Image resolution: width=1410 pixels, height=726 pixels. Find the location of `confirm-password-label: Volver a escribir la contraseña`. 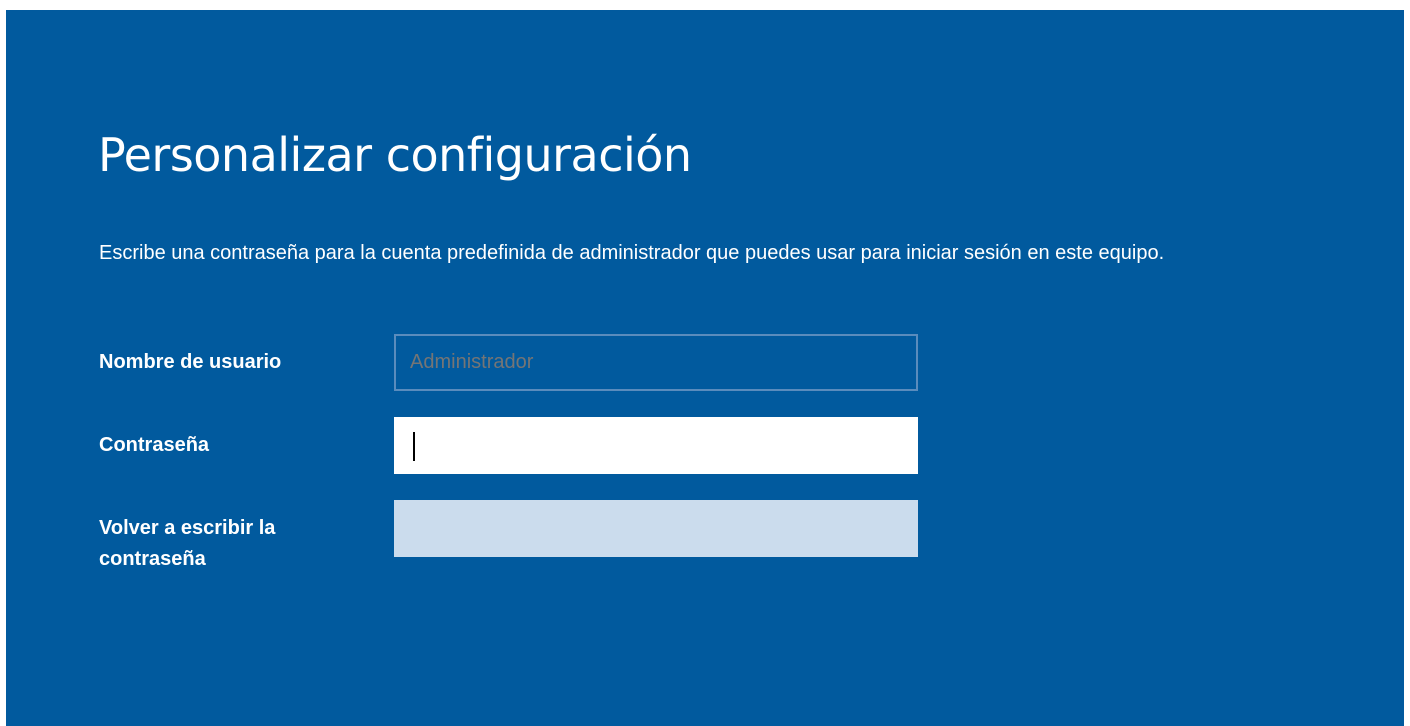

confirm-password-label: Volver a escribir la contraseña is located at coordinates (187, 543).